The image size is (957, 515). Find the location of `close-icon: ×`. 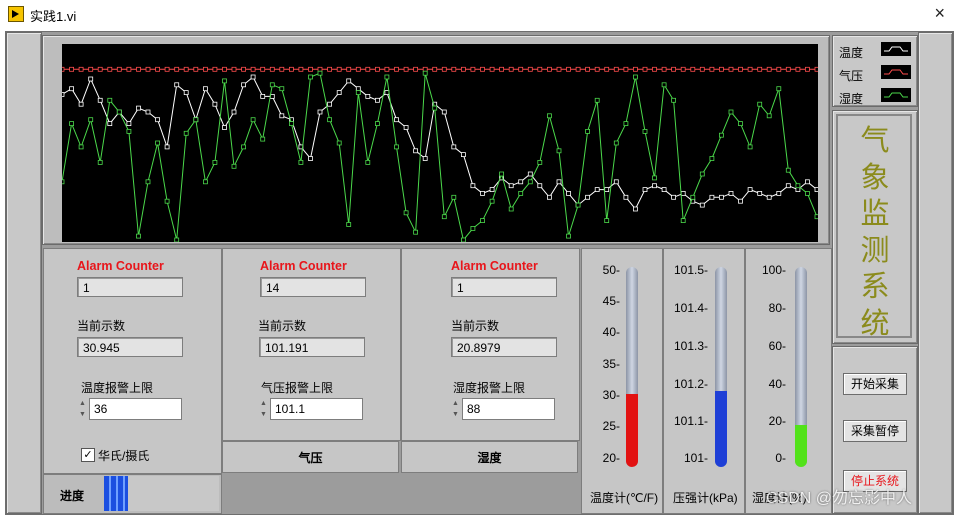

close-icon: × is located at coordinates (939, 13).